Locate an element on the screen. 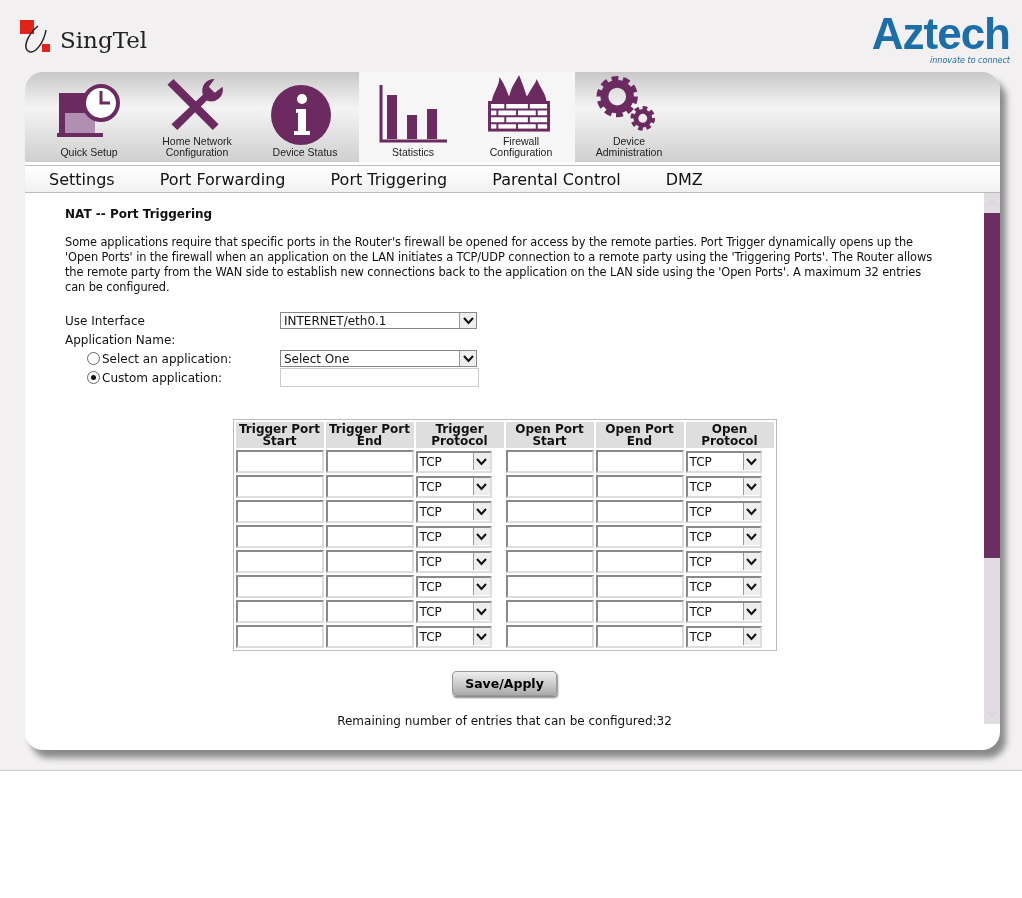 The width and height of the screenshot is (1022, 898). field-label: Use Interface is located at coordinates (105, 320).